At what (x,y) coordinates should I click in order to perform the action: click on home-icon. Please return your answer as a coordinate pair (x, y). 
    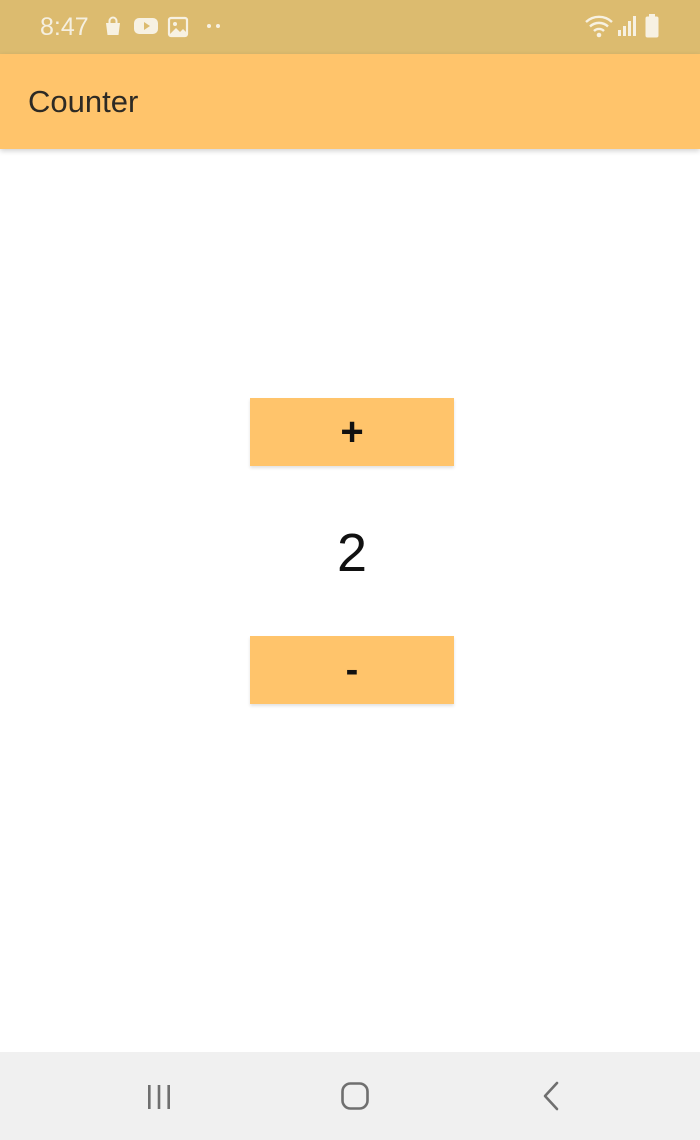
    Looking at the image, I should click on (355, 1096).